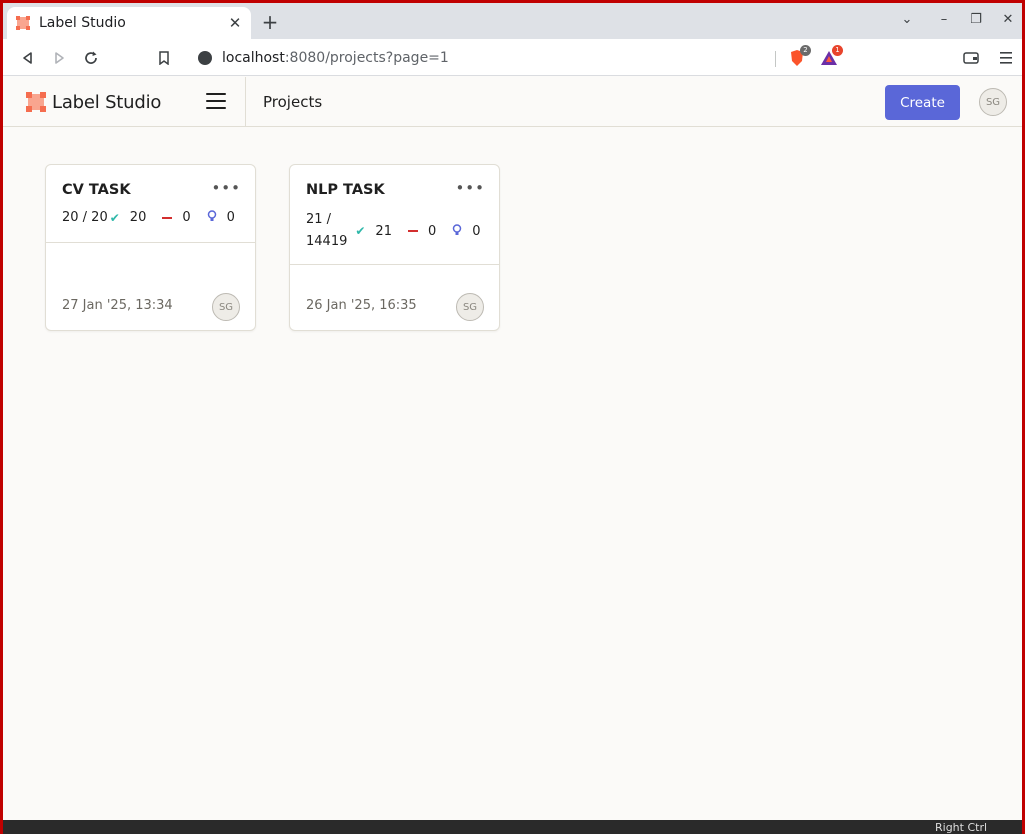 The image size is (1025, 834). I want to click on shields-count-badge: 2, so click(805, 50).